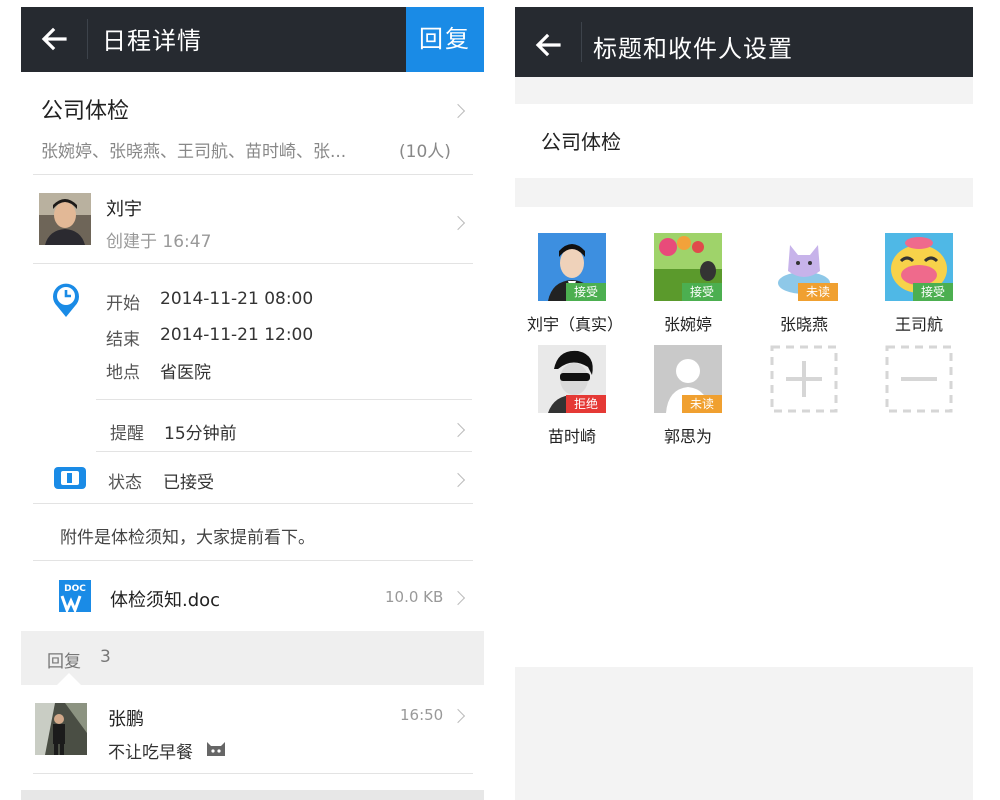 The image size is (1000, 800). Describe the element at coordinates (123, 340) in the screenshot. I see `end-label: 结束` at that location.